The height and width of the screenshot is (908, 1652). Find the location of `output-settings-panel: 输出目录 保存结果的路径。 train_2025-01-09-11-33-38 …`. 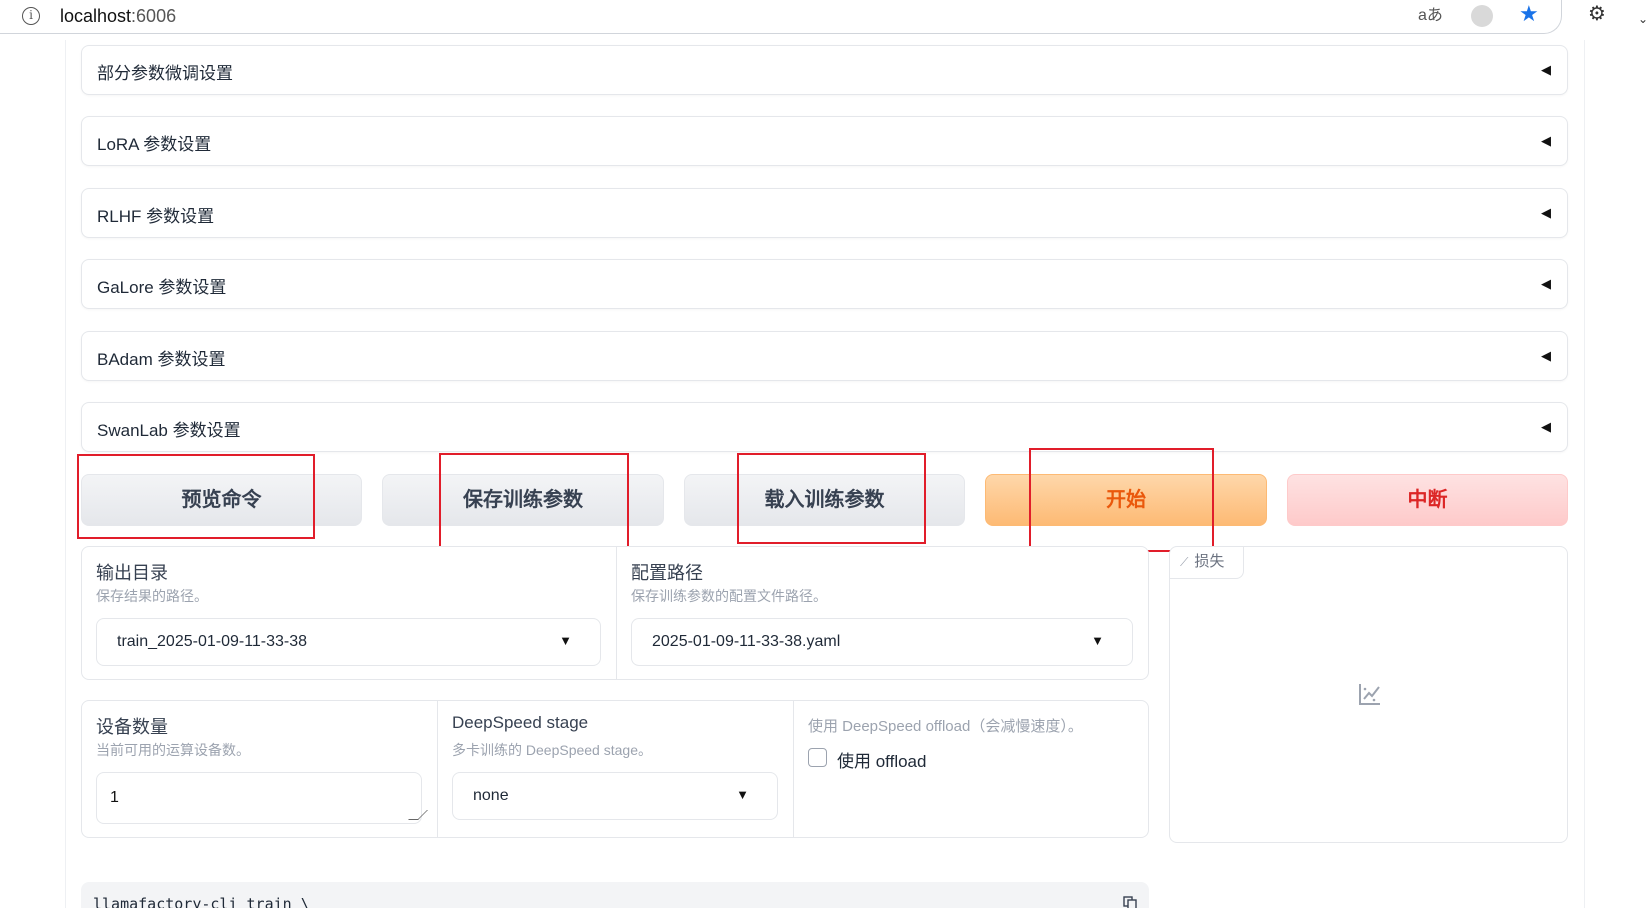

output-settings-panel: 输出目录 保存结果的路径。 train_2025-01-09-11-33-38 … is located at coordinates (615, 613).